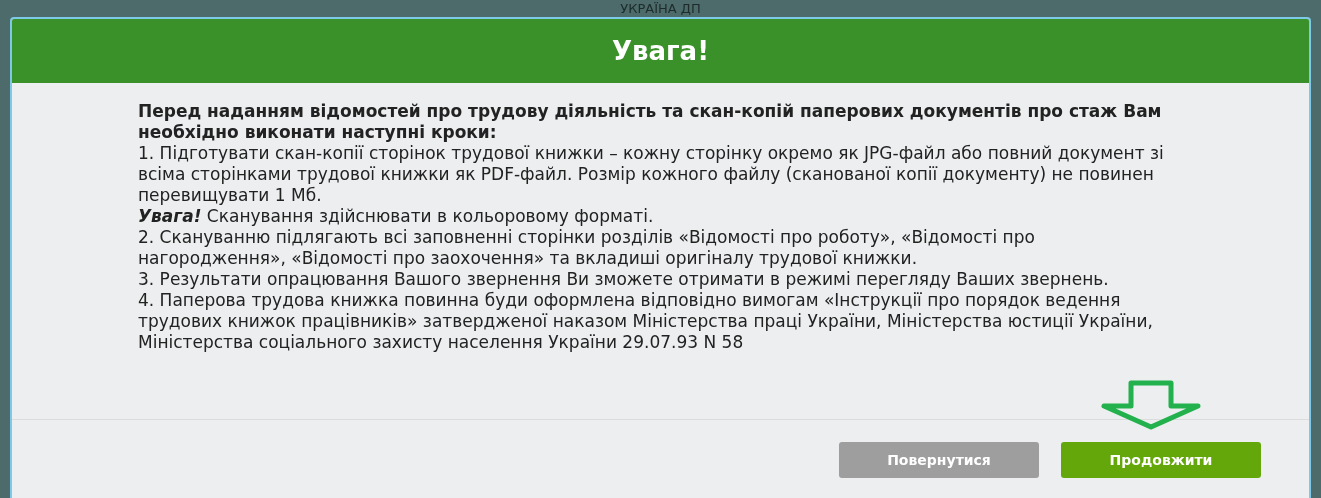  Describe the element at coordinates (650, 122) in the screenshot. I see `intro-text: Перед наданням відомостей про трудову діяльність та скан-копій паперових документів про стаж Вам необхідно виконати наступні кроки:` at that location.